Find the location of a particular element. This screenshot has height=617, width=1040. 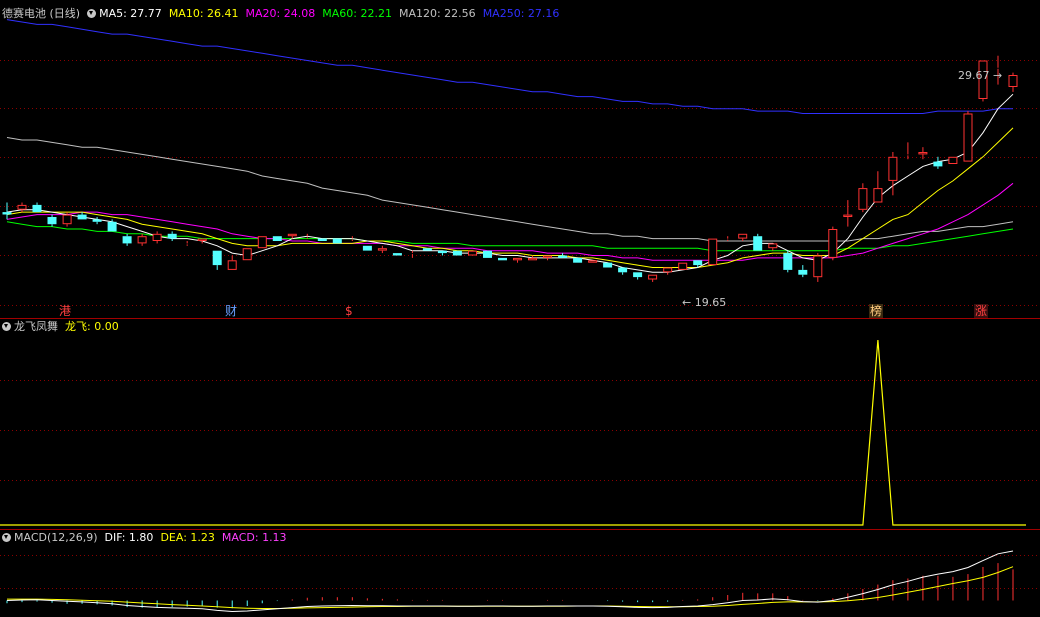

macd-name: MACD(12,26,9) is located at coordinates (56, 537).